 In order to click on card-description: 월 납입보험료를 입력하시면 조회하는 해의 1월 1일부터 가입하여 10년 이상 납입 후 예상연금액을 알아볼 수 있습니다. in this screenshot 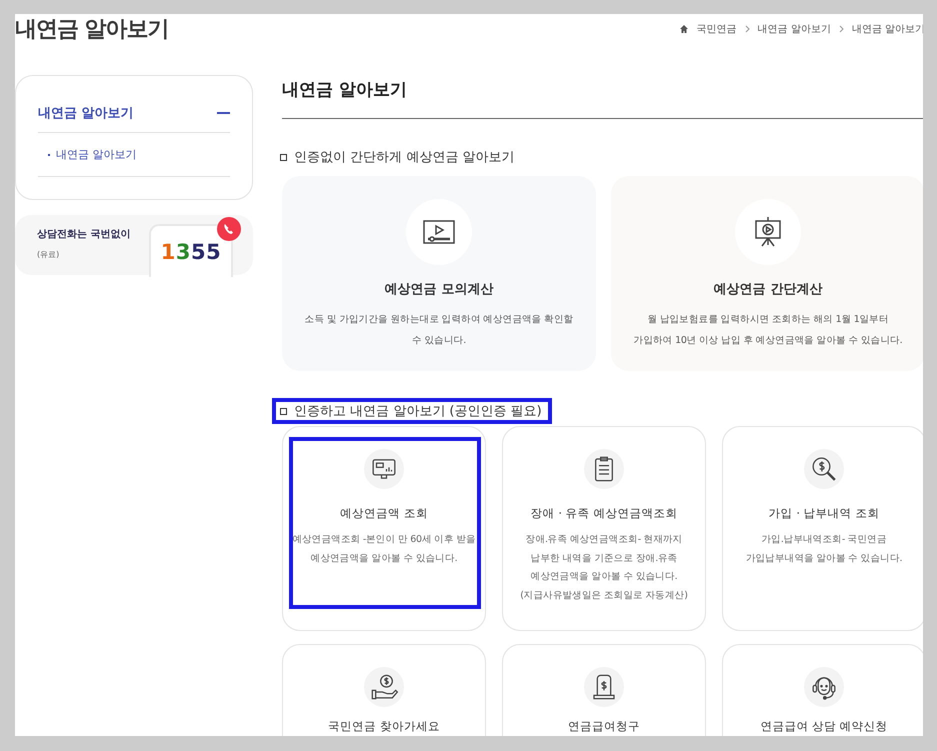, I will do `click(768, 330)`.